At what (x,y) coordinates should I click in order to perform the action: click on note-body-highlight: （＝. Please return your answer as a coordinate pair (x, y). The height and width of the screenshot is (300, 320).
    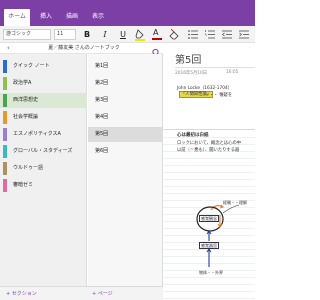
    Looking at the image, I should click on (190, 150).